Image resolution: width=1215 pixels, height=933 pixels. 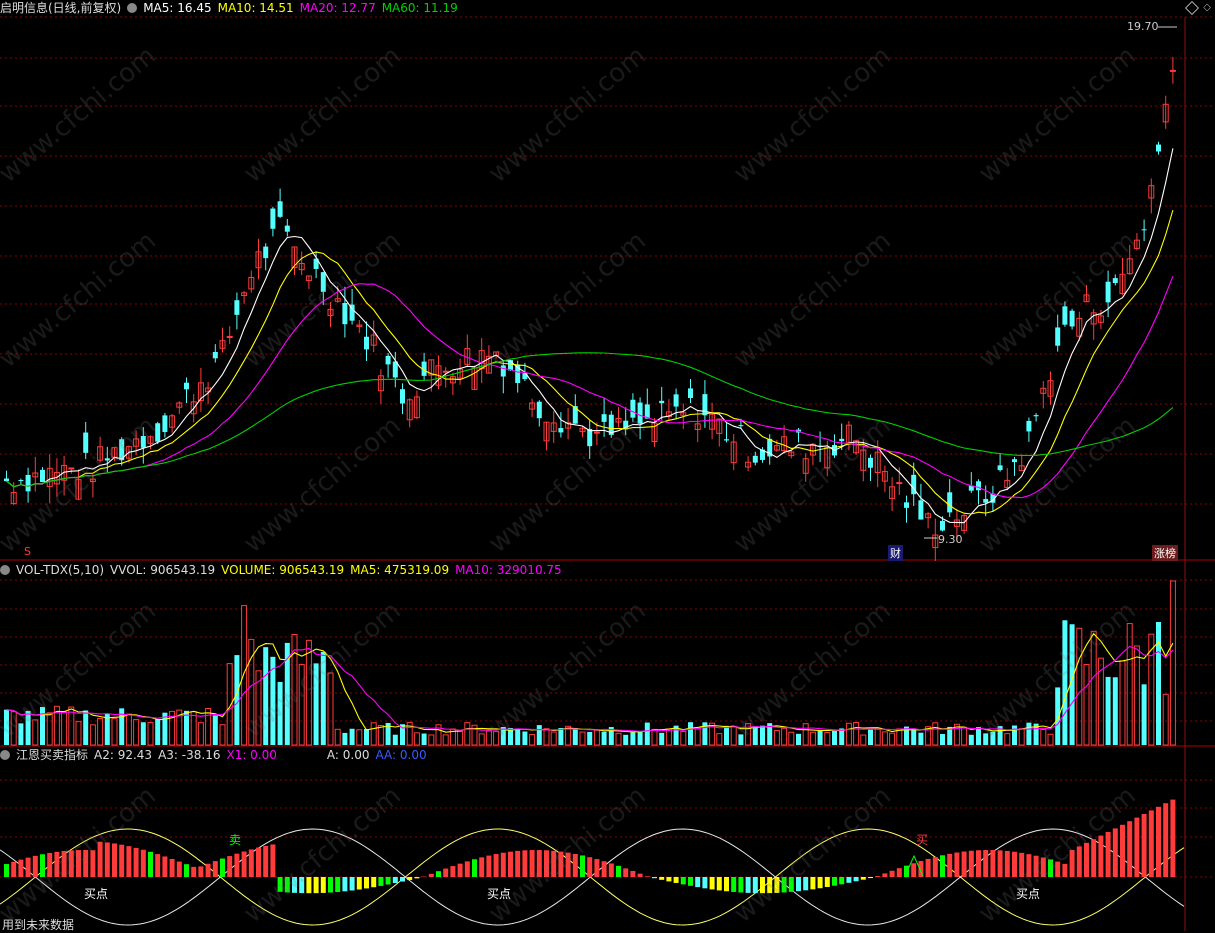 I want to click on high-price-label: 19.70, so click(x=1143, y=26).